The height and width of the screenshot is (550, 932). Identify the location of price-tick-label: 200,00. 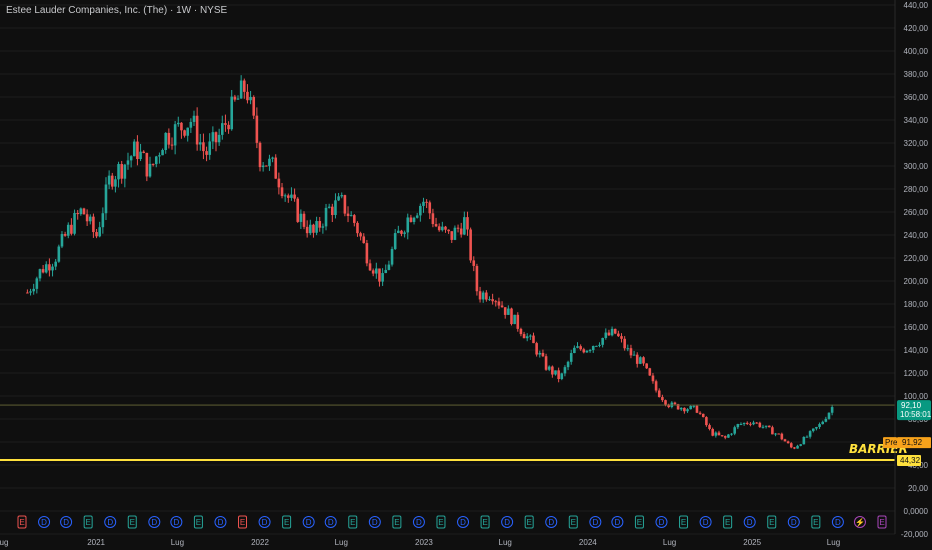
(916, 281).